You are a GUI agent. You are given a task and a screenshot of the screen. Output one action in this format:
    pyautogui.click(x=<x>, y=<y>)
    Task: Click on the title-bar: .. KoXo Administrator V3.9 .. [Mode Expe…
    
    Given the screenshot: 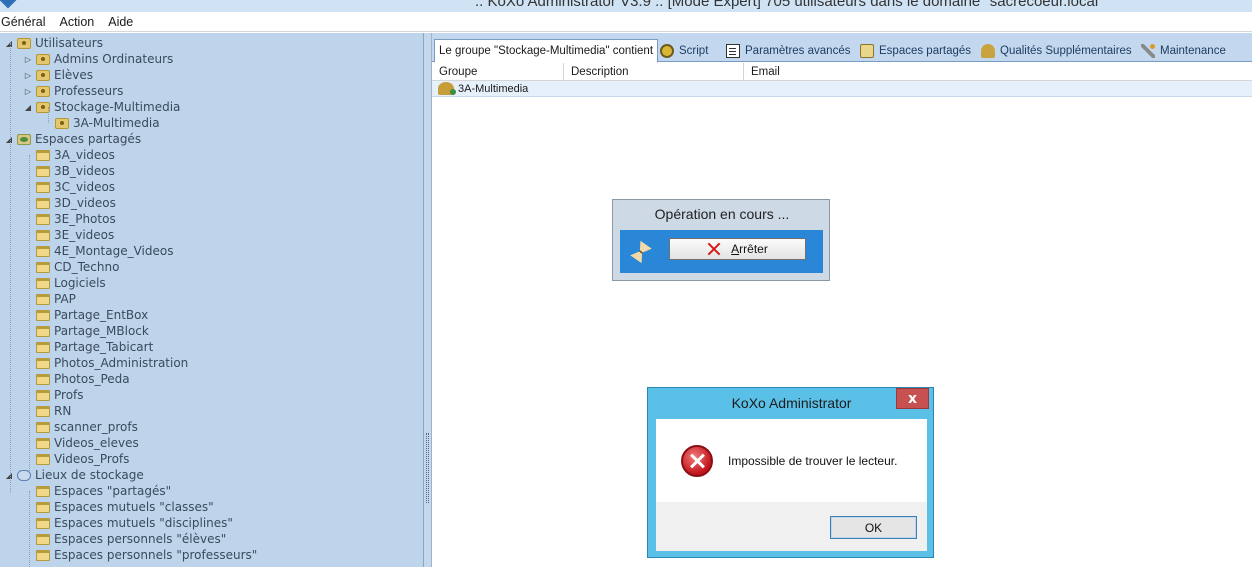 What is the action you would take?
    pyautogui.click(x=626, y=6)
    